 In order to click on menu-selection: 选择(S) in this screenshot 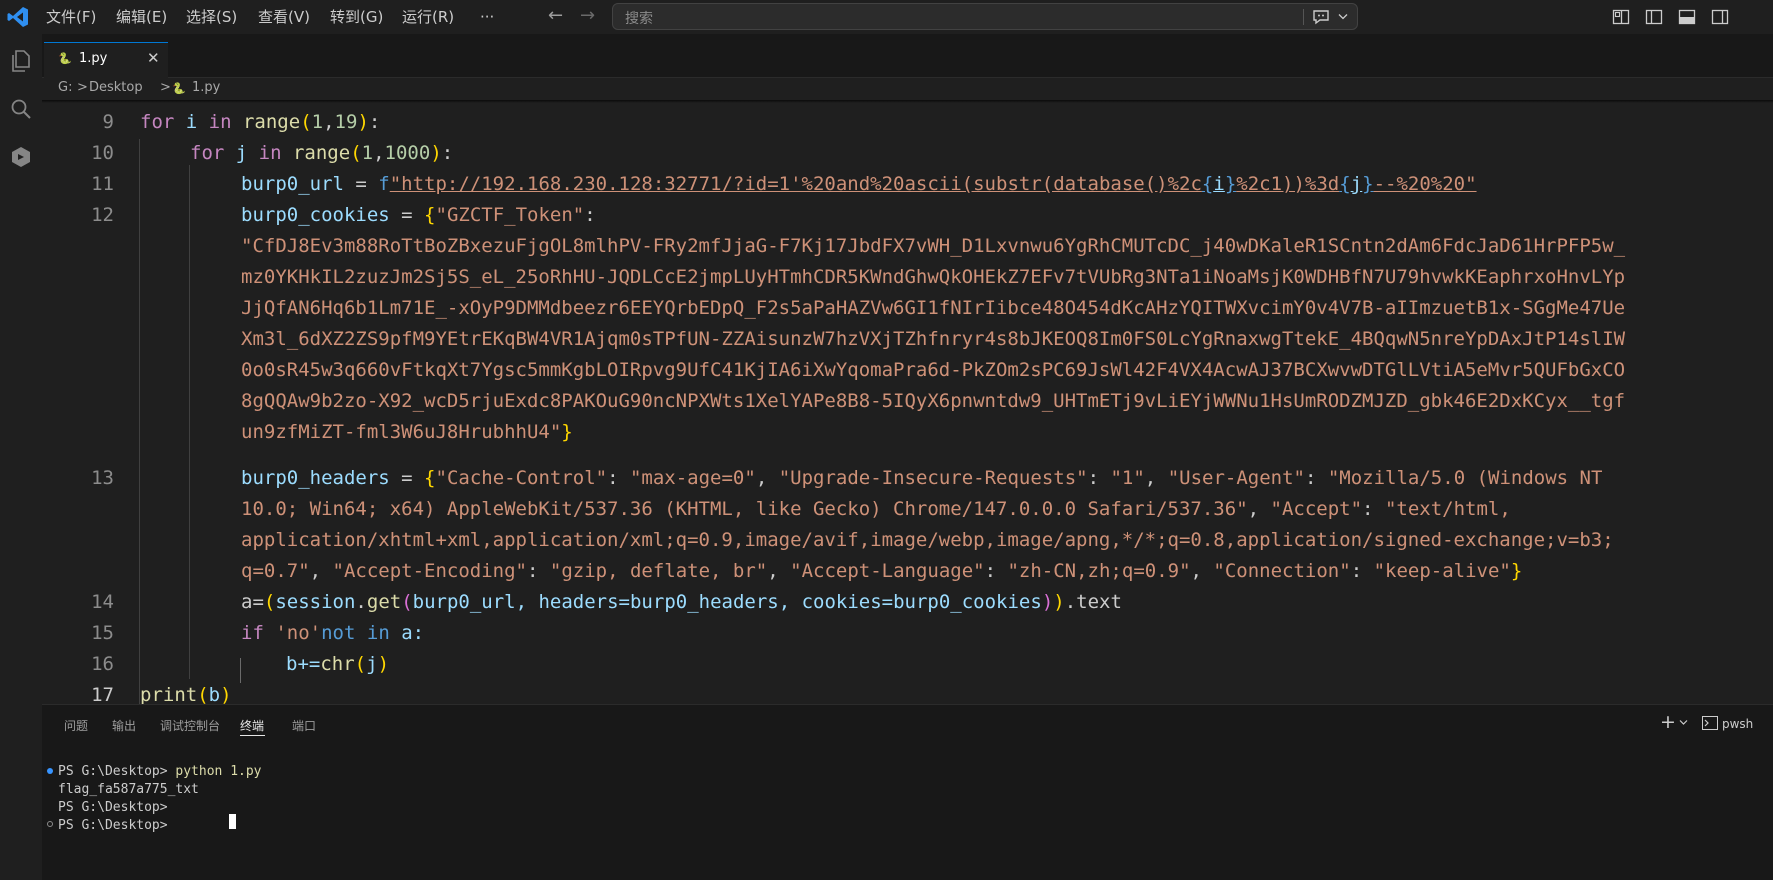, I will do `click(211, 17)`.